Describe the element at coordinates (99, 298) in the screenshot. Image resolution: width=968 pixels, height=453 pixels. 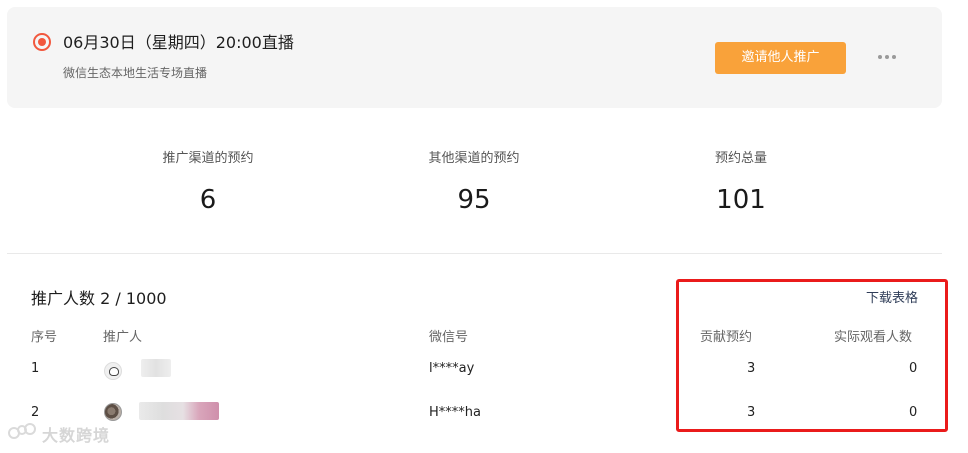
I see `promoter-count-title: 推广人数 2 / 1000` at that location.